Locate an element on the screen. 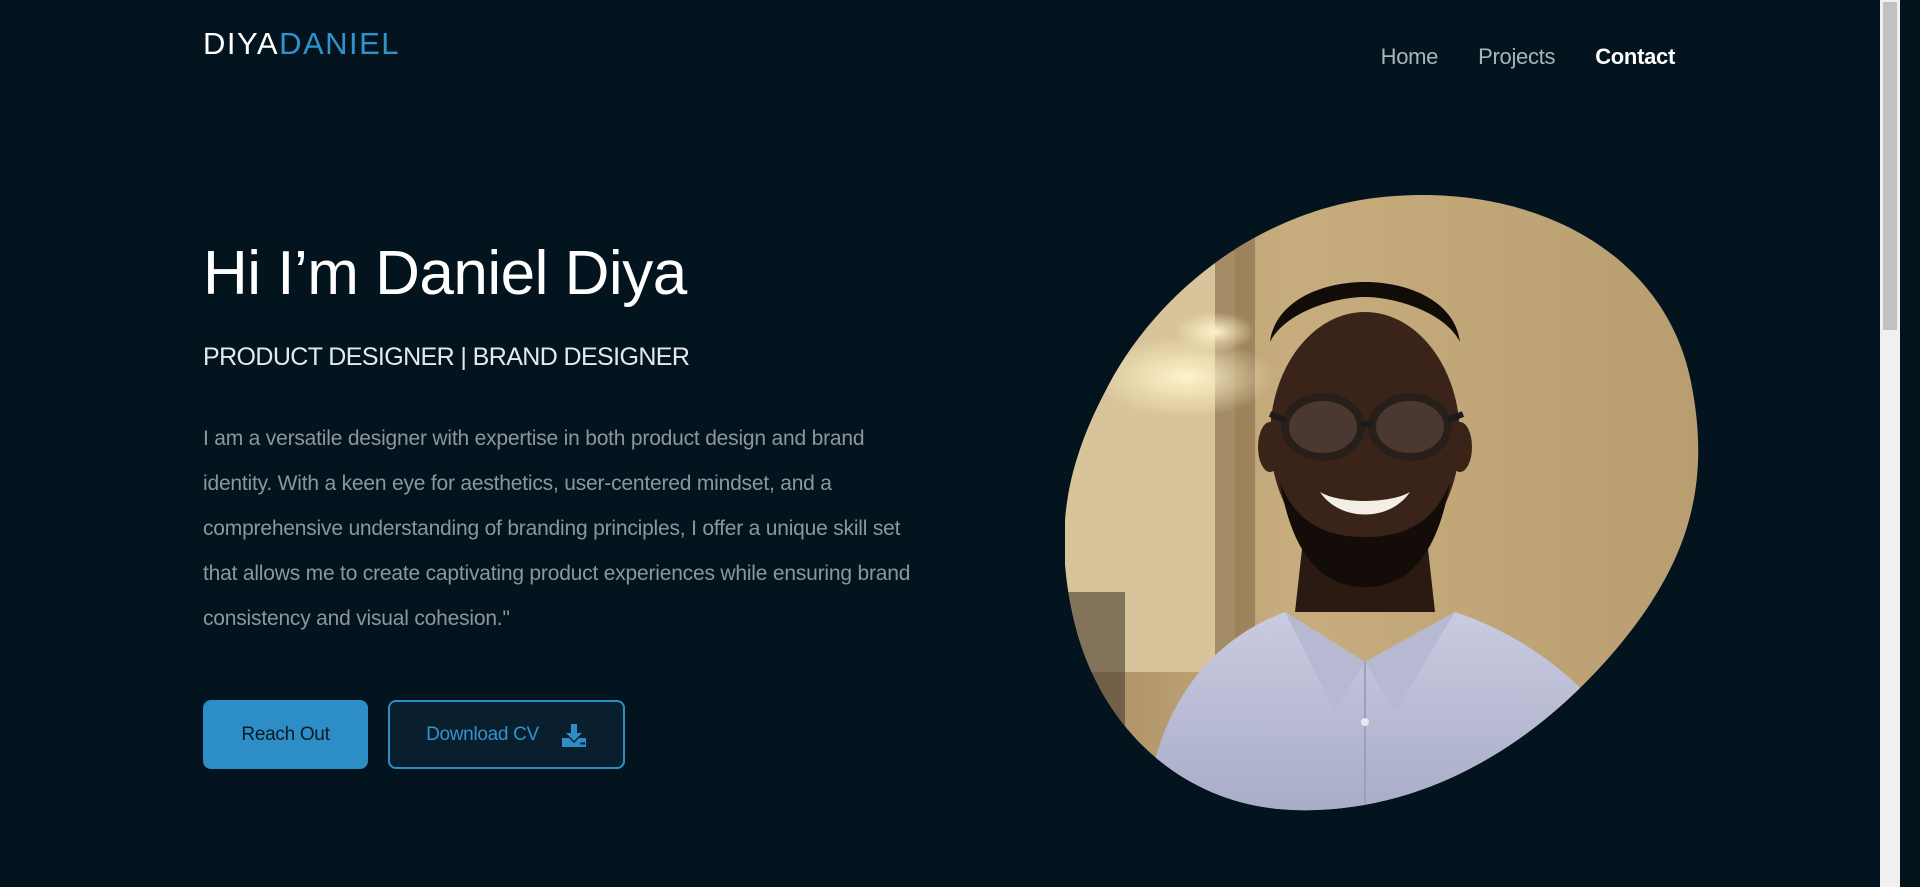 This screenshot has width=1920, height=887. hero-title: Hi I’m Daniel Diya is located at coordinates (445, 273).